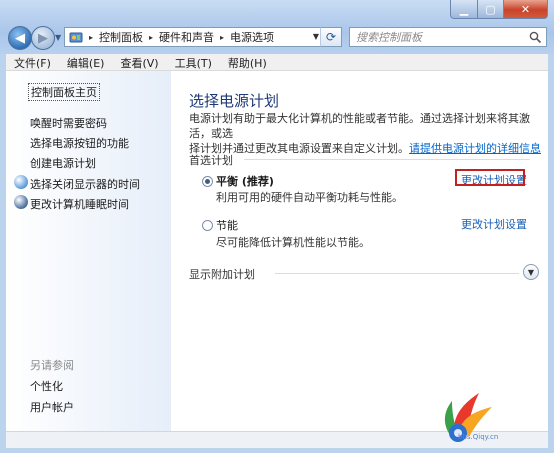 This screenshot has height=453, width=554. Describe the element at coordinates (79, 204) in the screenshot. I see `sidebar-link-sleep-time: 更改计算机睡眠时间` at that location.